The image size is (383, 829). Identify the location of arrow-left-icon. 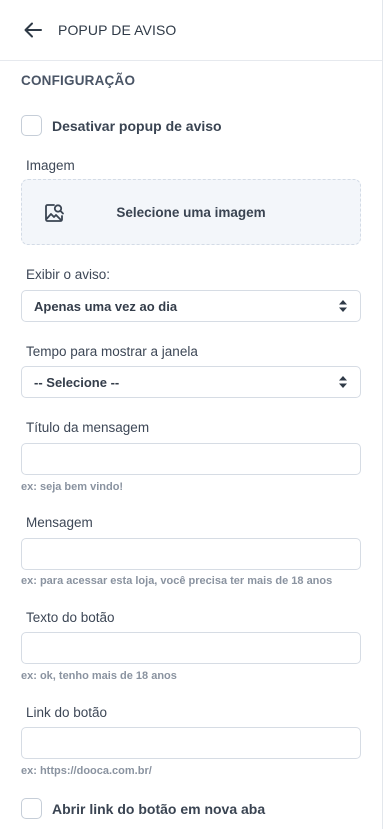
(33, 30).